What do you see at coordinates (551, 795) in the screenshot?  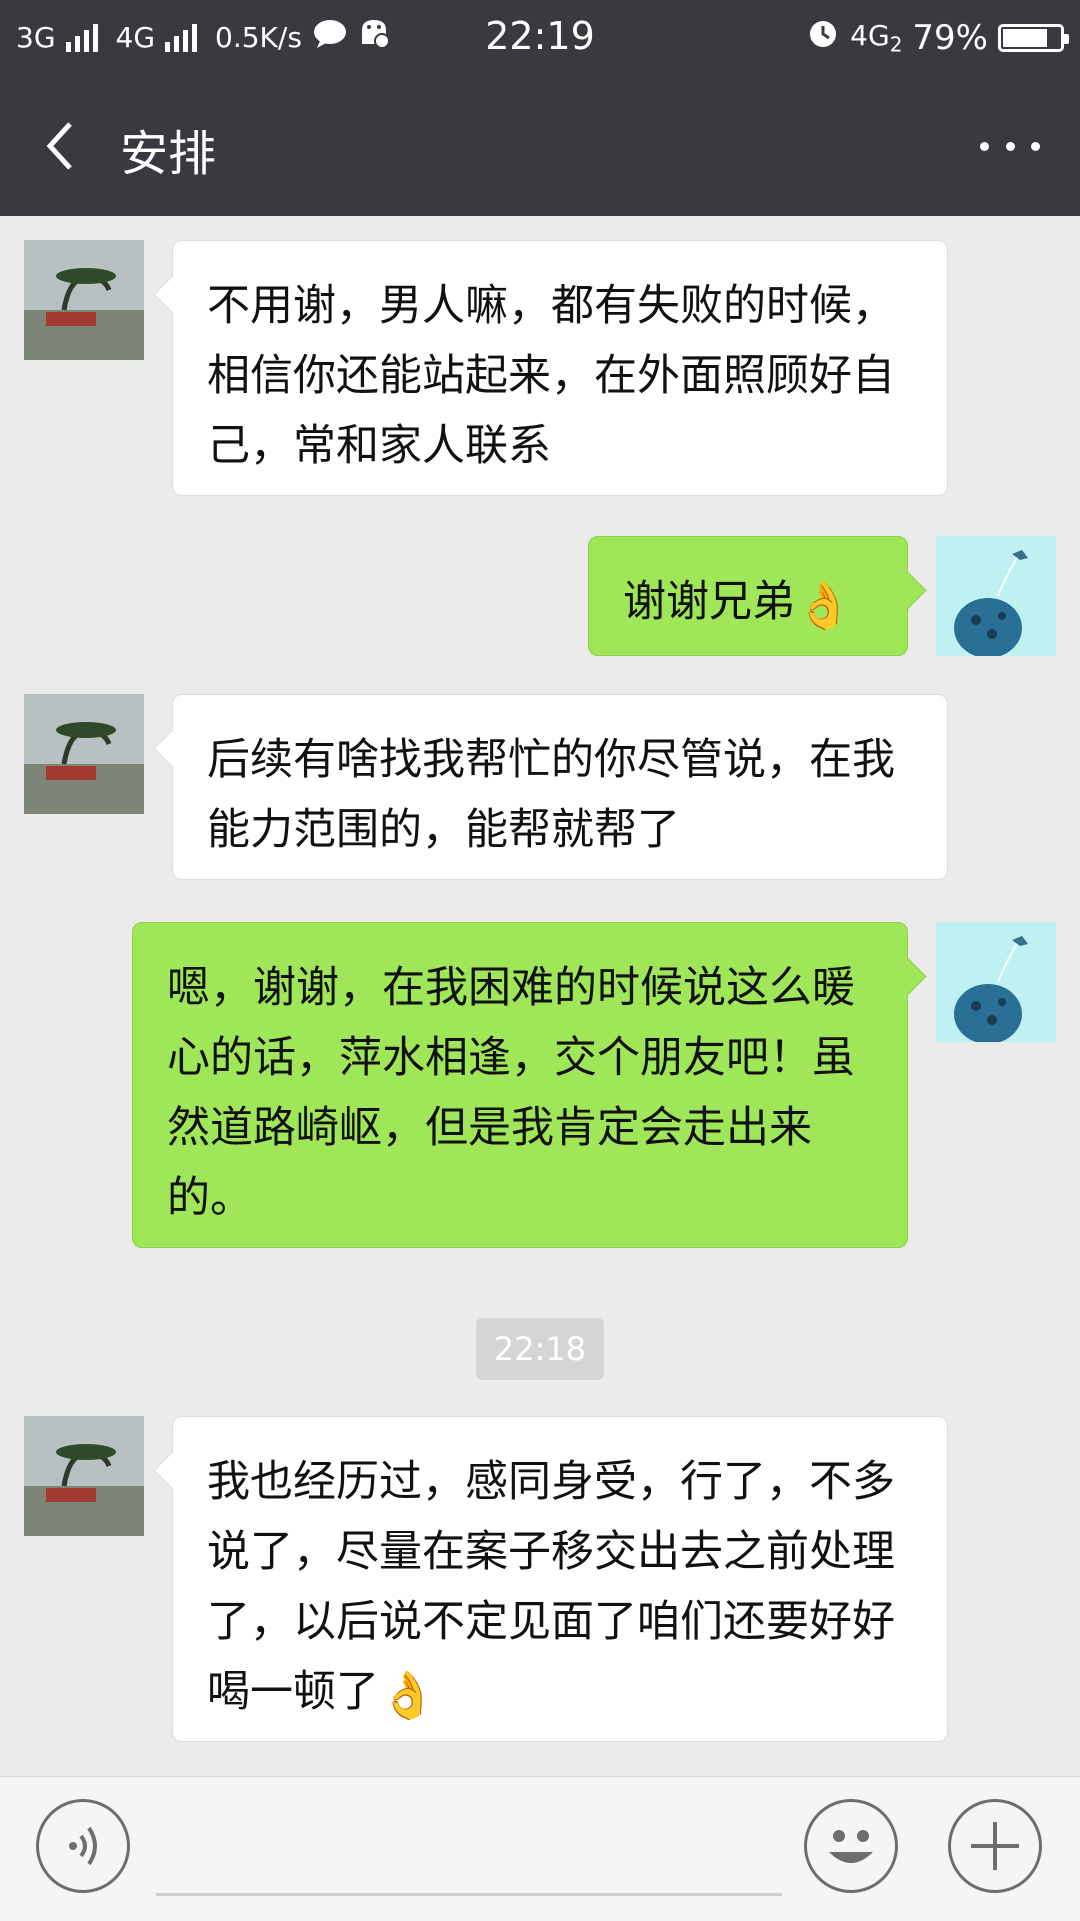 I see `message-text: 后续有啥找我帮忙的你尽管说，在我能力范围的，能帮就帮了` at bounding box center [551, 795].